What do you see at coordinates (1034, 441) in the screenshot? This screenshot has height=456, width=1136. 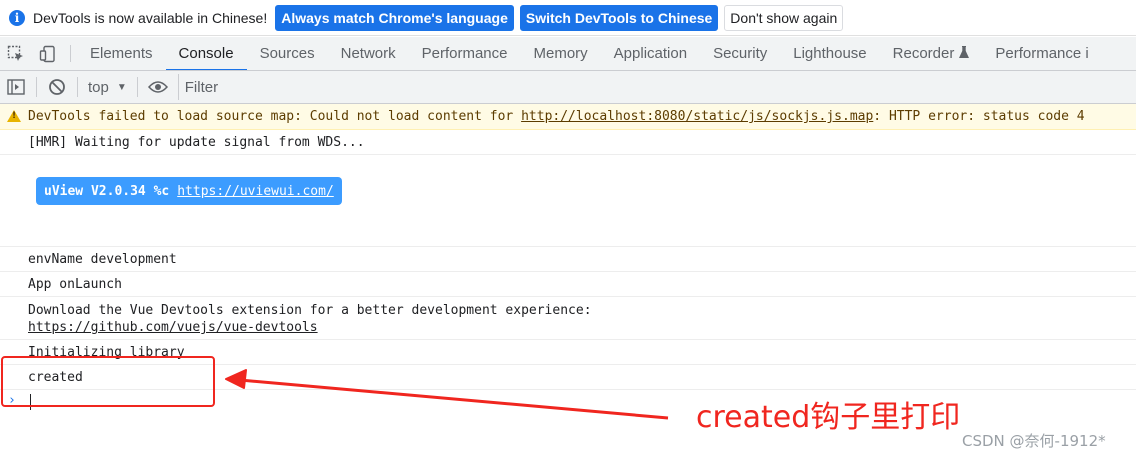 I see `csdn-watermark: CSDN @奈何-1912*` at bounding box center [1034, 441].